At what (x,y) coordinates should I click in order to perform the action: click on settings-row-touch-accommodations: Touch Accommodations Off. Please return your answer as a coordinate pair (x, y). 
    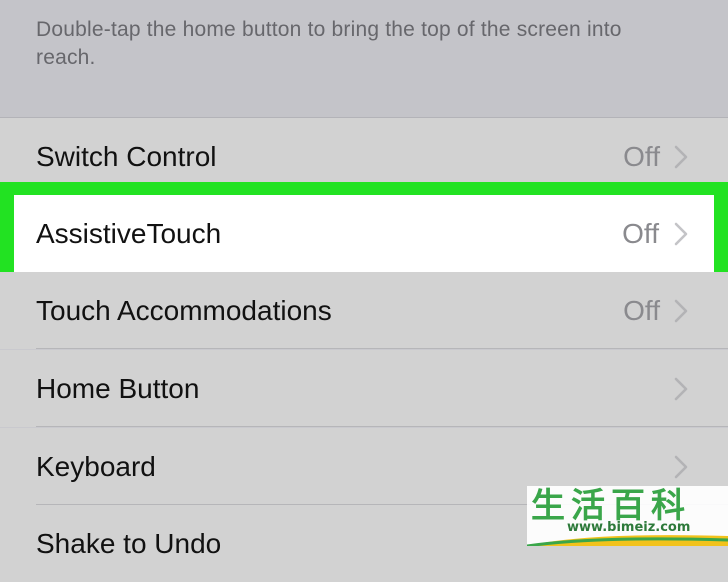
    Looking at the image, I should click on (364, 310).